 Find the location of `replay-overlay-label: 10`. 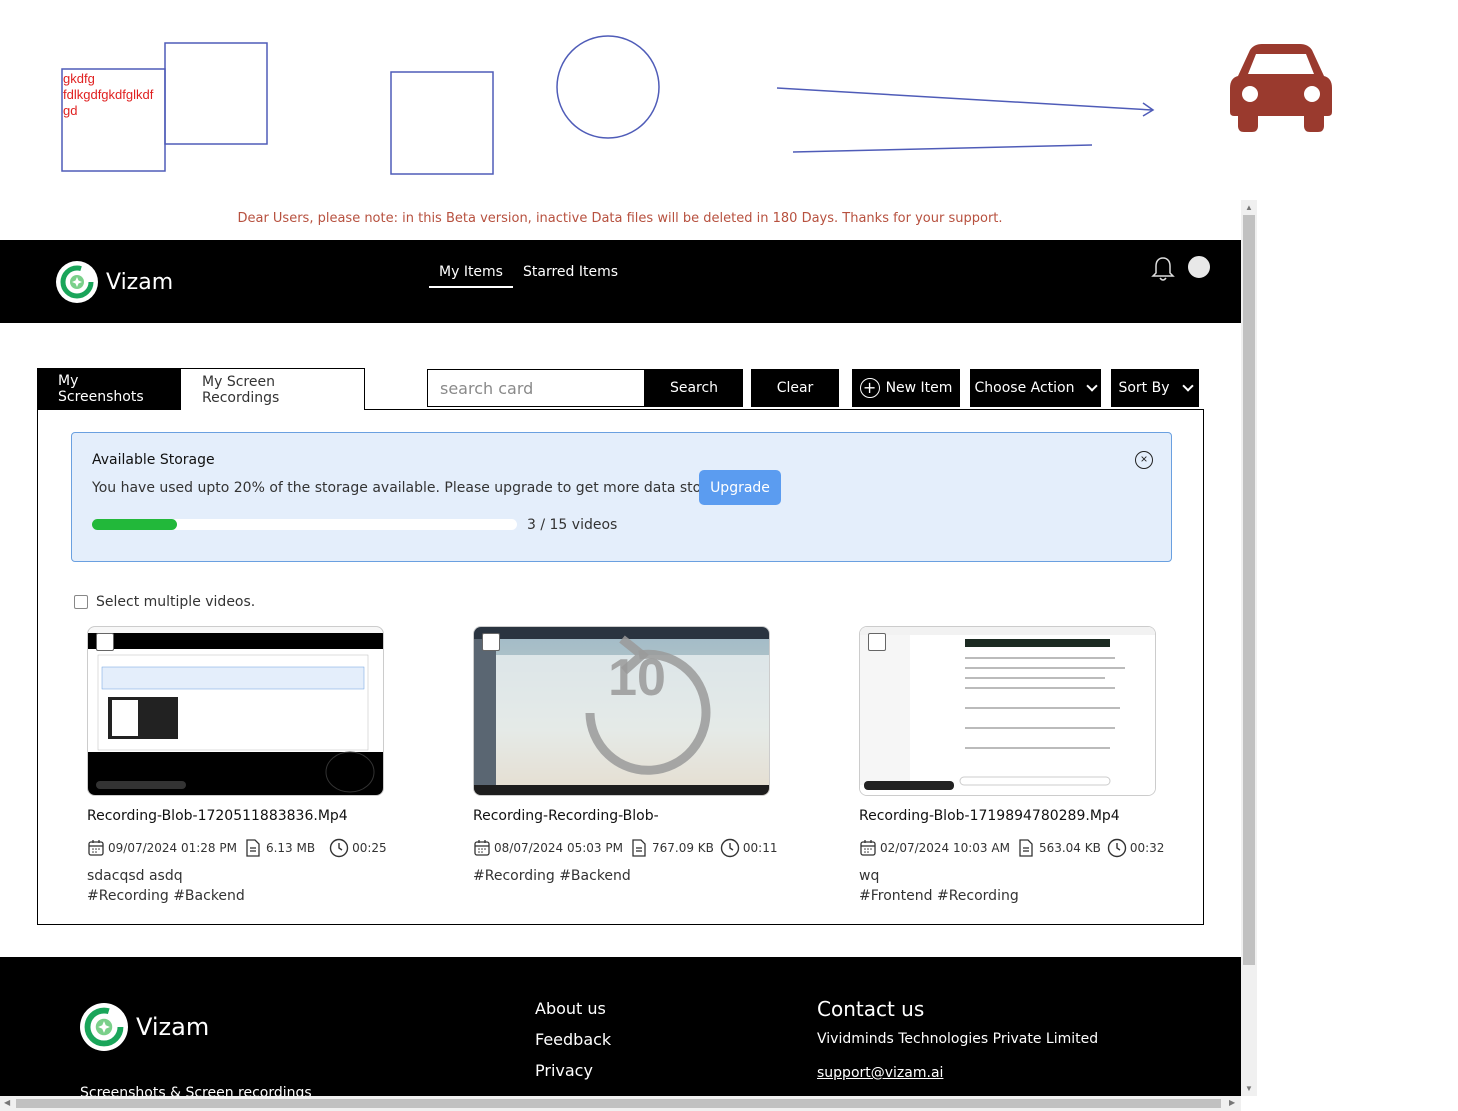

replay-overlay-label: 10 is located at coordinates (637, 678).